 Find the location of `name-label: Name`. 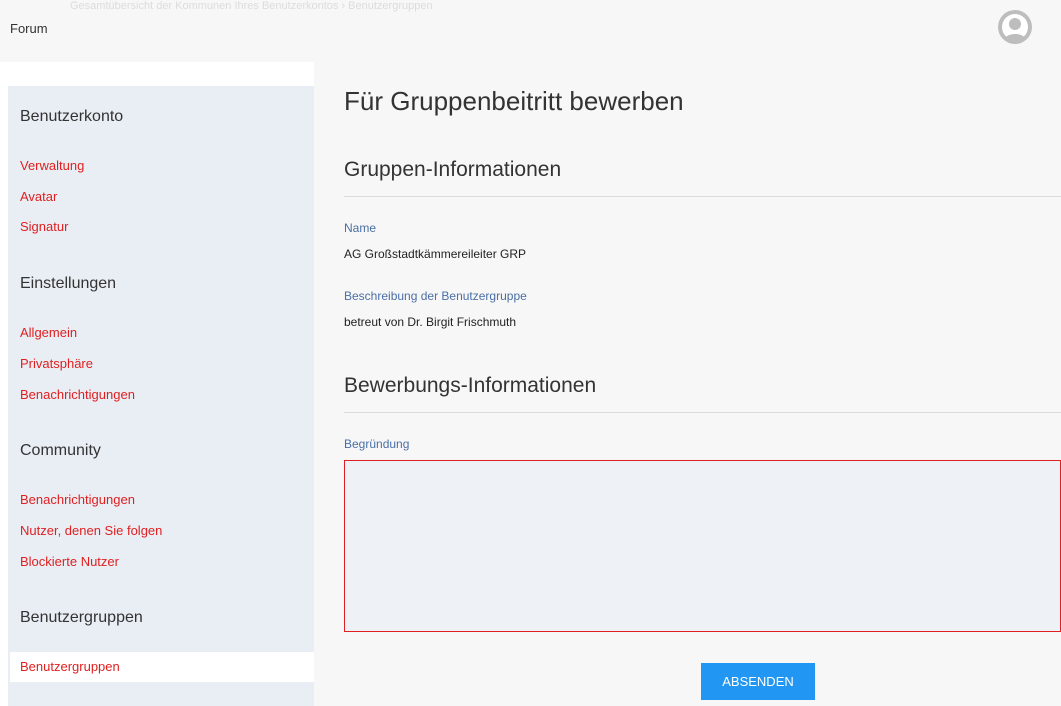

name-label: Name is located at coordinates (360, 228).